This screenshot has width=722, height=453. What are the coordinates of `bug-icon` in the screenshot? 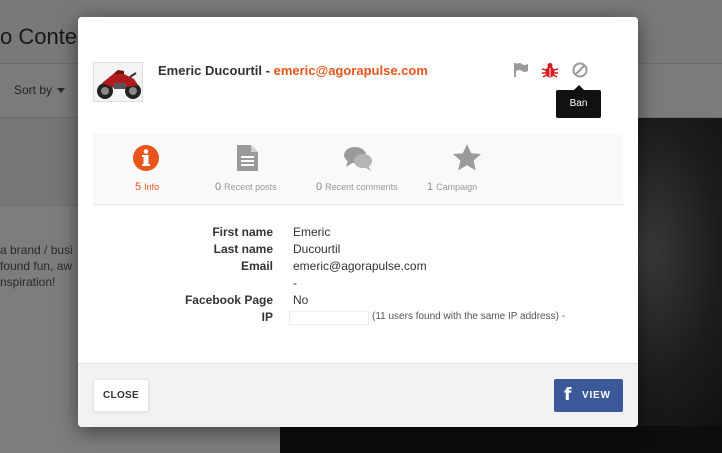 It's located at (550, 70).